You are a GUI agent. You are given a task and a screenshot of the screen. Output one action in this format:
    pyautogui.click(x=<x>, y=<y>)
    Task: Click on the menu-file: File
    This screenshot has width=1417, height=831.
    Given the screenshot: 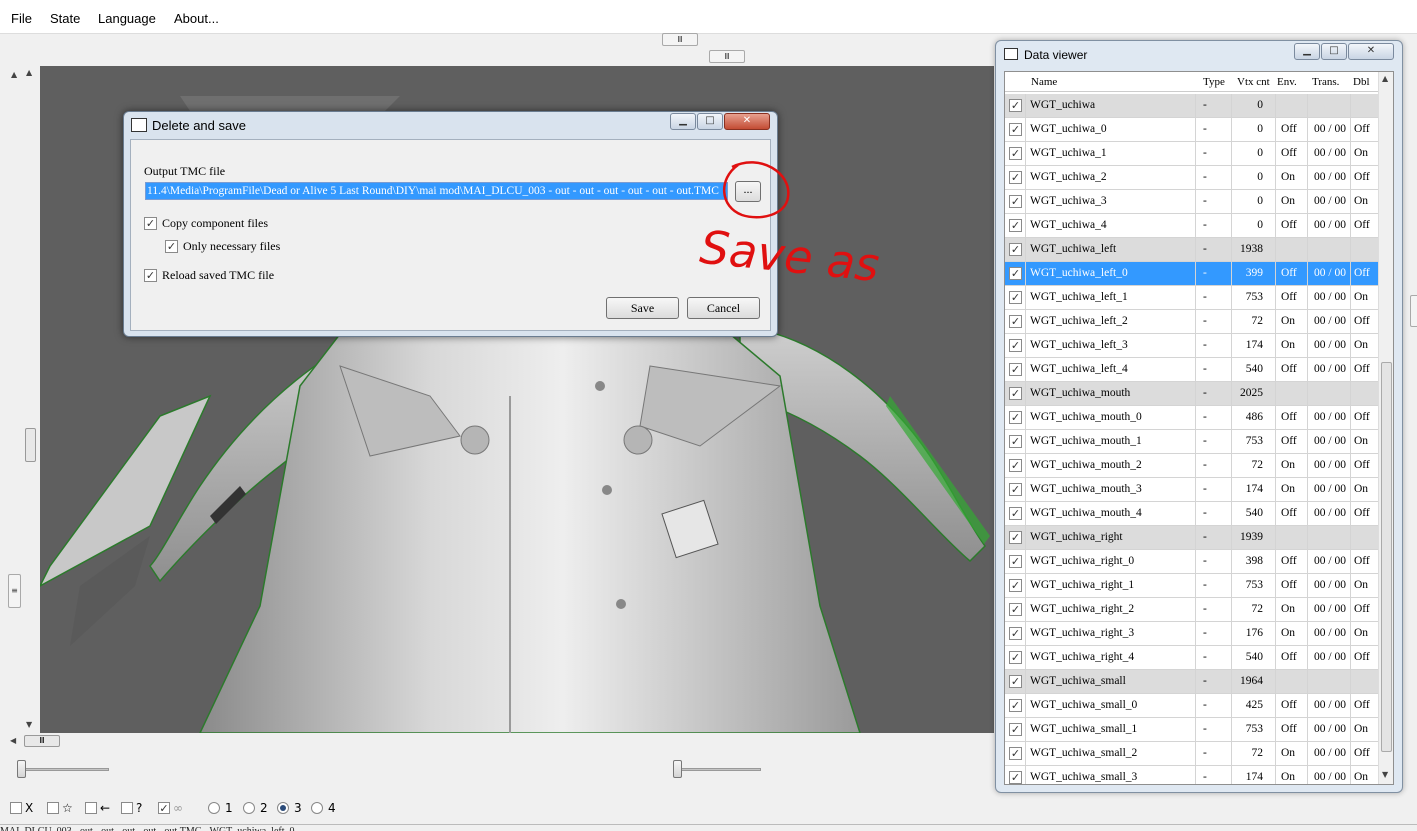 What is the action you would take?
    pyautogui.click(x=21, y=18)
    